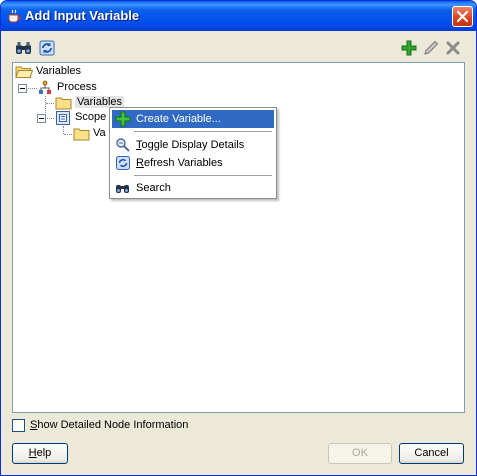  What do you see at coordinates (99, 133) in the screenshot?
I see `tree-node-label: Va` at bounding box center [99, 133].